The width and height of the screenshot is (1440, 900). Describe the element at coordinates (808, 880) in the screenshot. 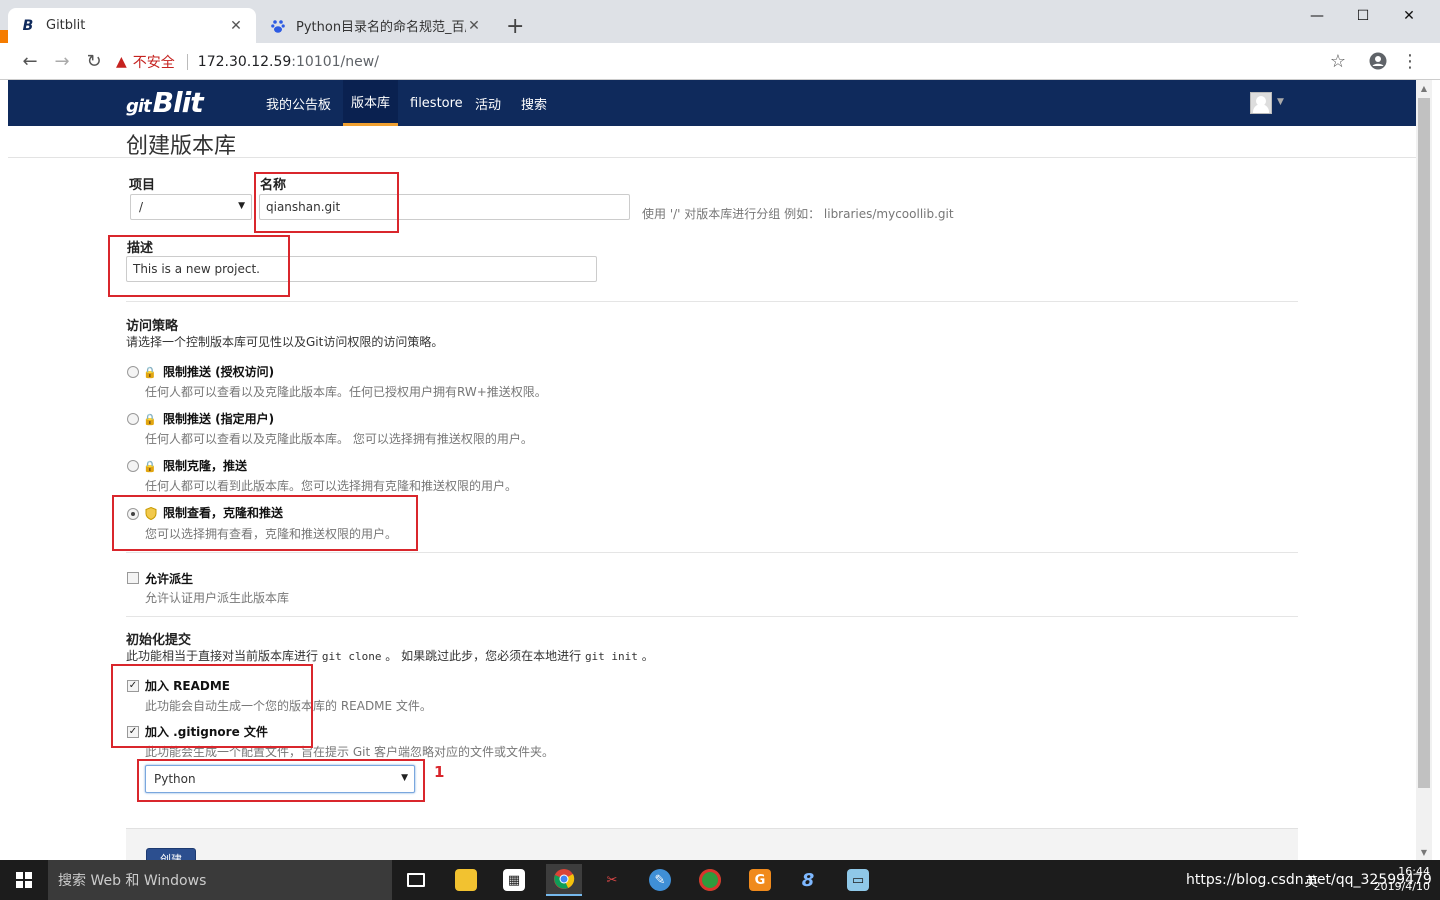

I see `gitblit-app-icon: 8` at that location.